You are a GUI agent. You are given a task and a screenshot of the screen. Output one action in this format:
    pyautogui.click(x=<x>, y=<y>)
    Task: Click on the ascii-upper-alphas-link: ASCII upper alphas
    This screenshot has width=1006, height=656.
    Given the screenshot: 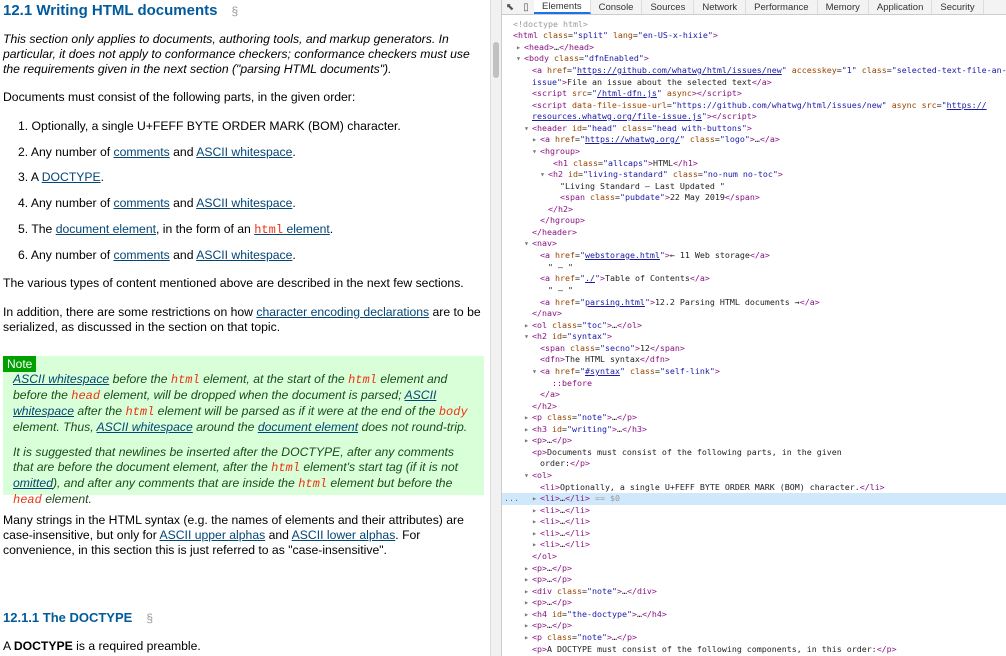 What is the action you would take?
    pyautogui.click(x=213, y=535)
    